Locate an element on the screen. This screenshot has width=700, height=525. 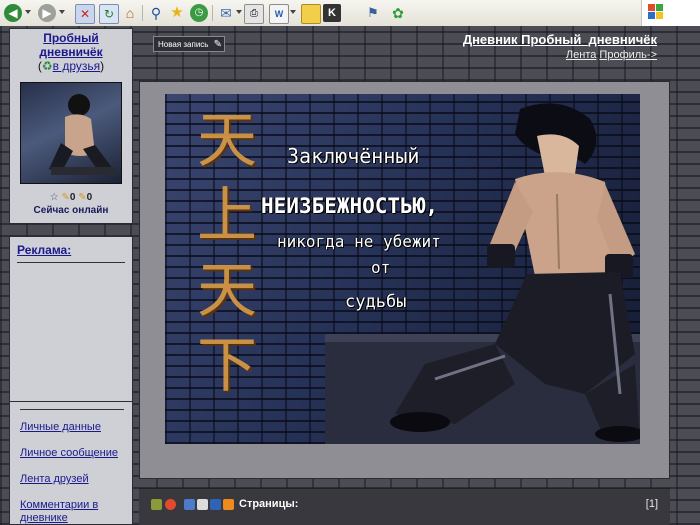
back-icon: ◀ is located at coordinates (13, 13).